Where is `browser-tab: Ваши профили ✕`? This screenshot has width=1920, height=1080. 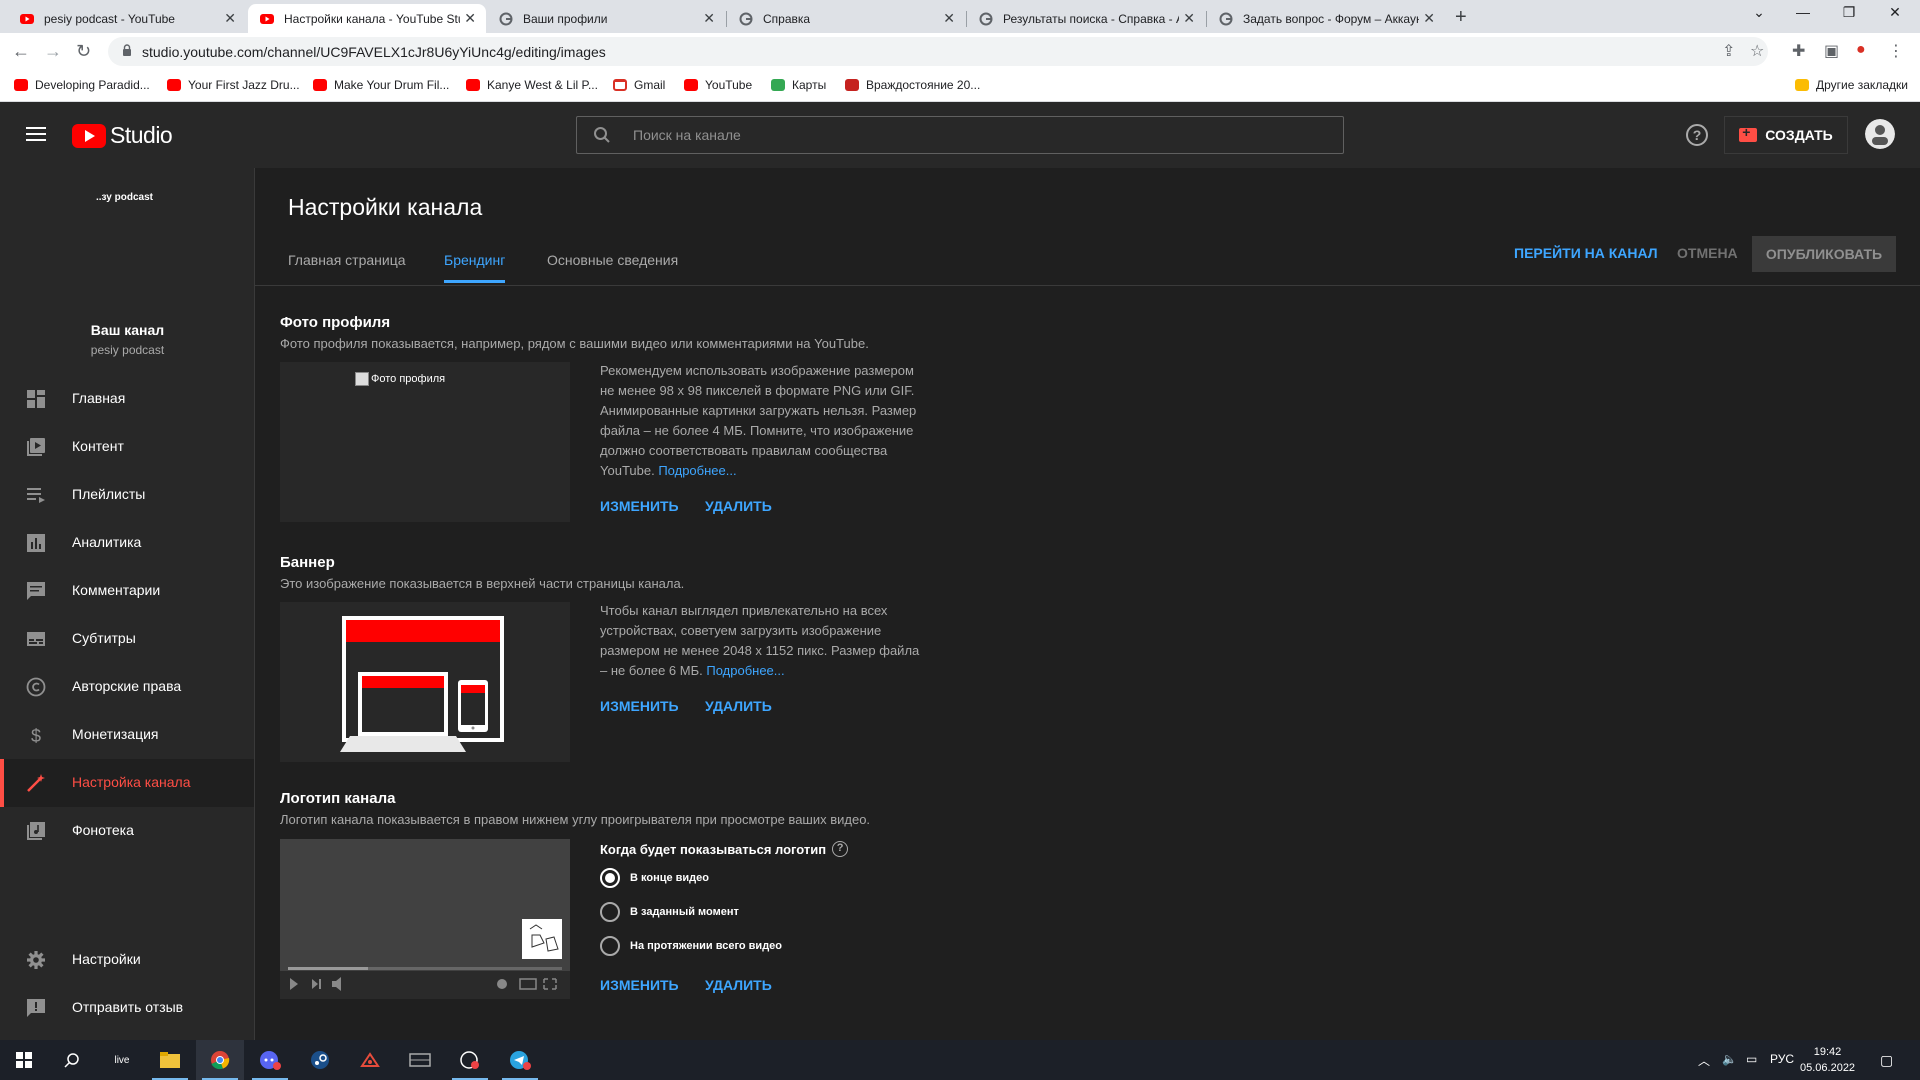 browser-tab: Ваши профили ✕ is located at coordinates (606, 18).